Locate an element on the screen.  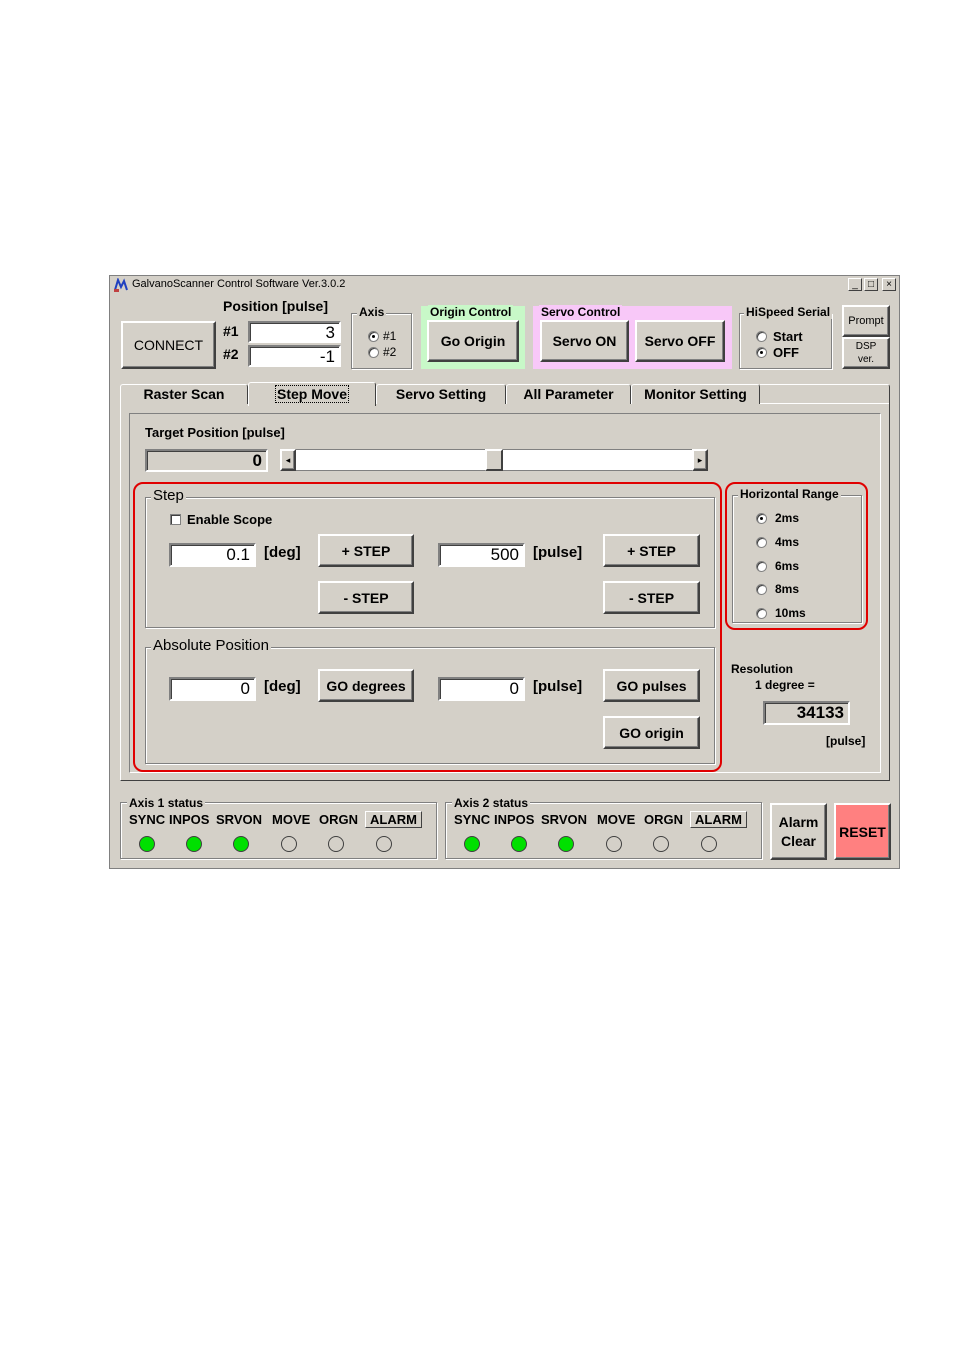
horizontal-range-label-0: 2ms is located at coordinates (787, 518).